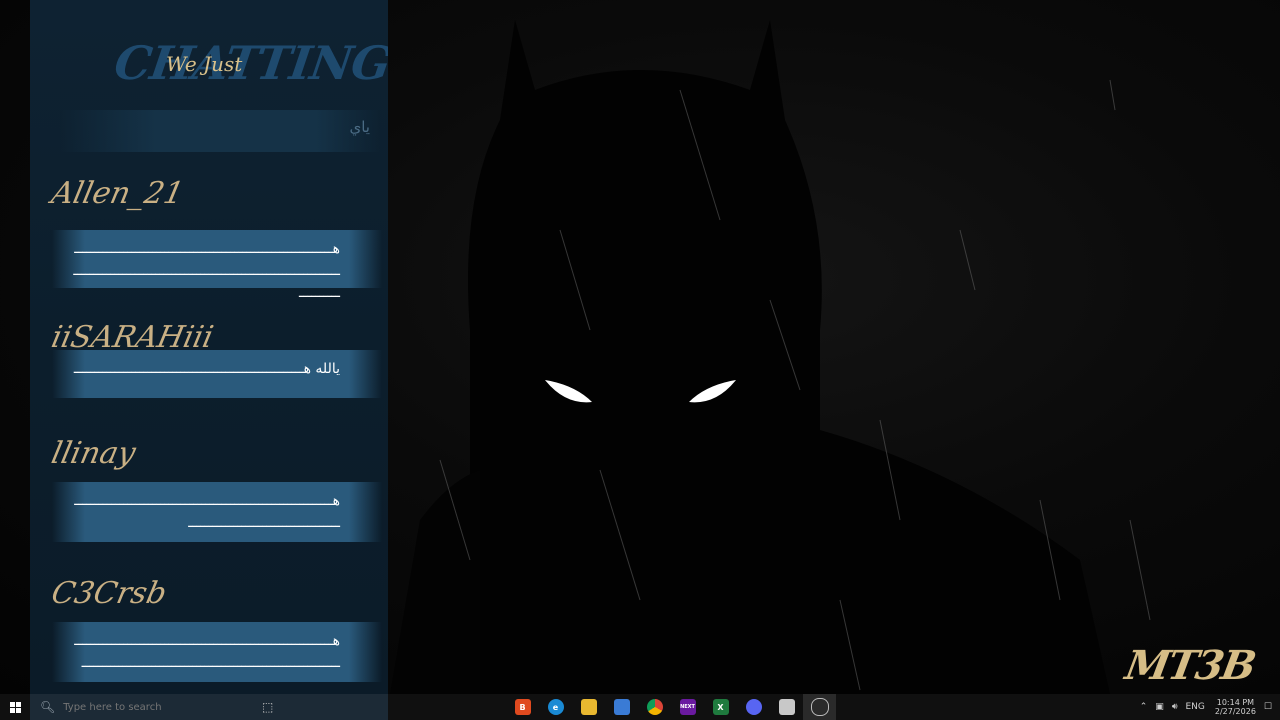  I want to click on notes-icon, so click(786, 707).